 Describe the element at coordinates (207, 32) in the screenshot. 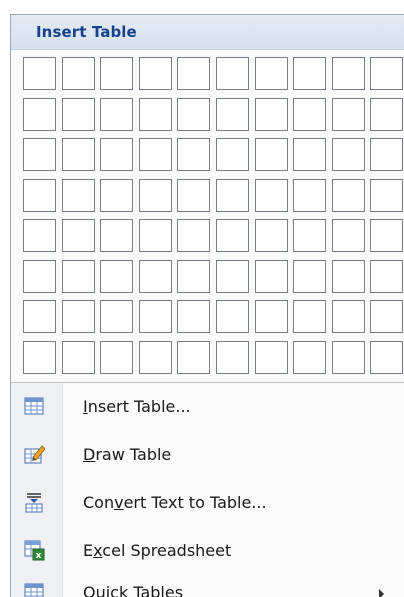

I see `menu-header: Insert Table` at that location.